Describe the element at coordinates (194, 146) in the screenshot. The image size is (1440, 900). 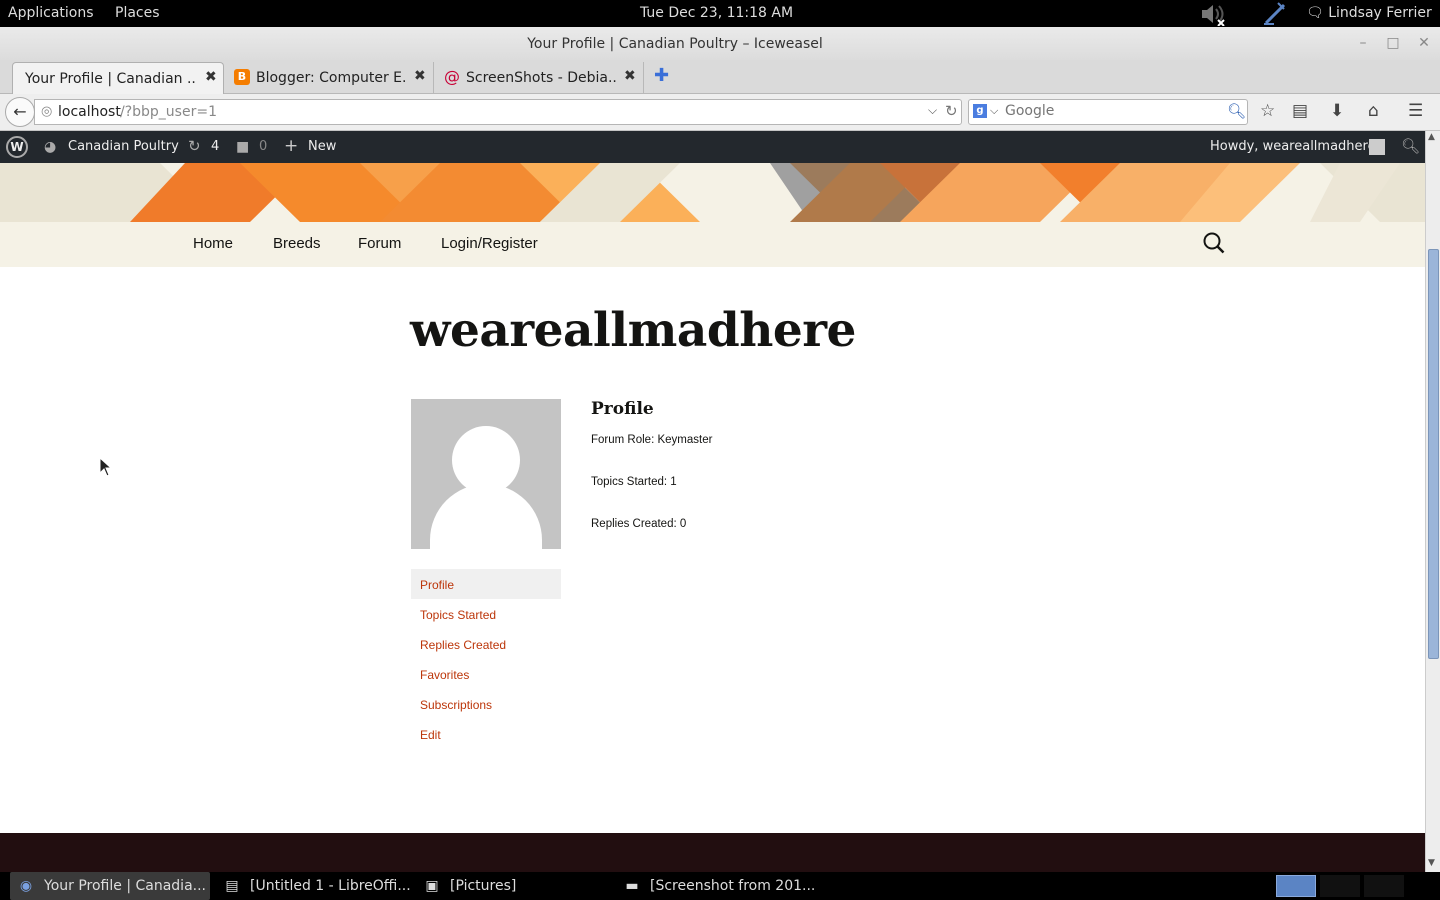
I see `updates-icon: ↻` at that location.